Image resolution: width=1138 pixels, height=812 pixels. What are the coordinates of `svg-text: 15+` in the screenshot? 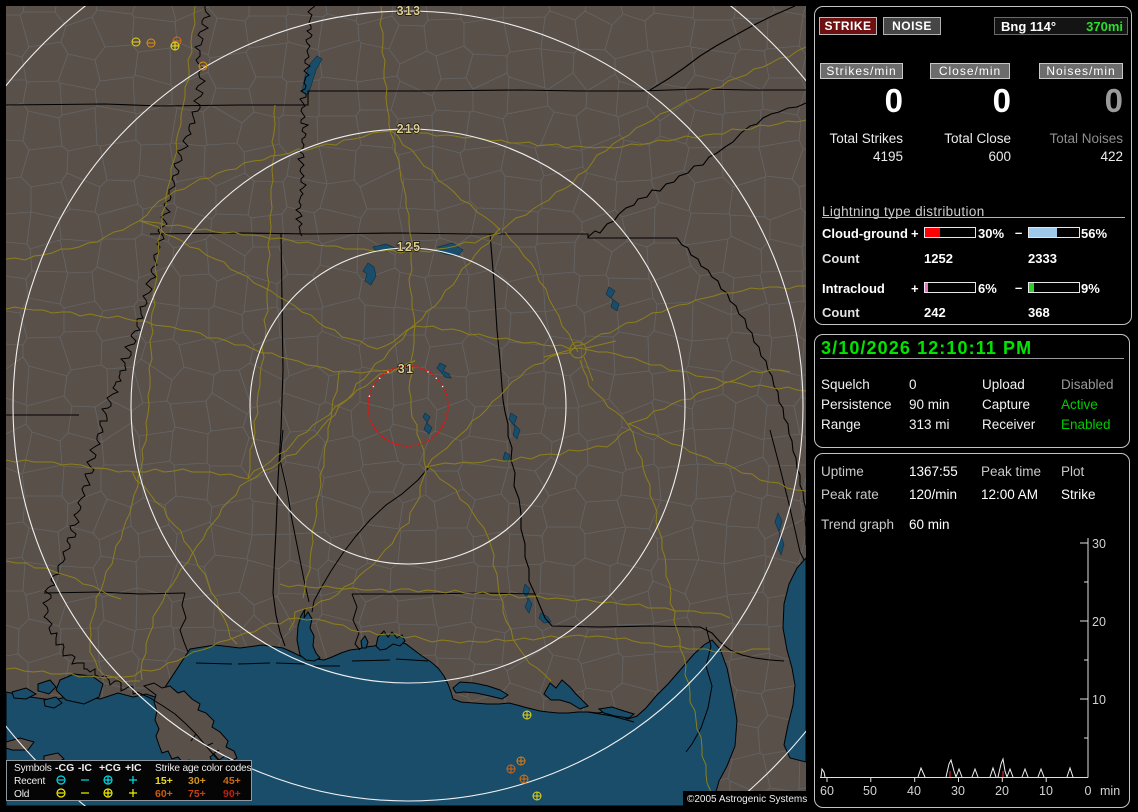 It's located at (164, 781).